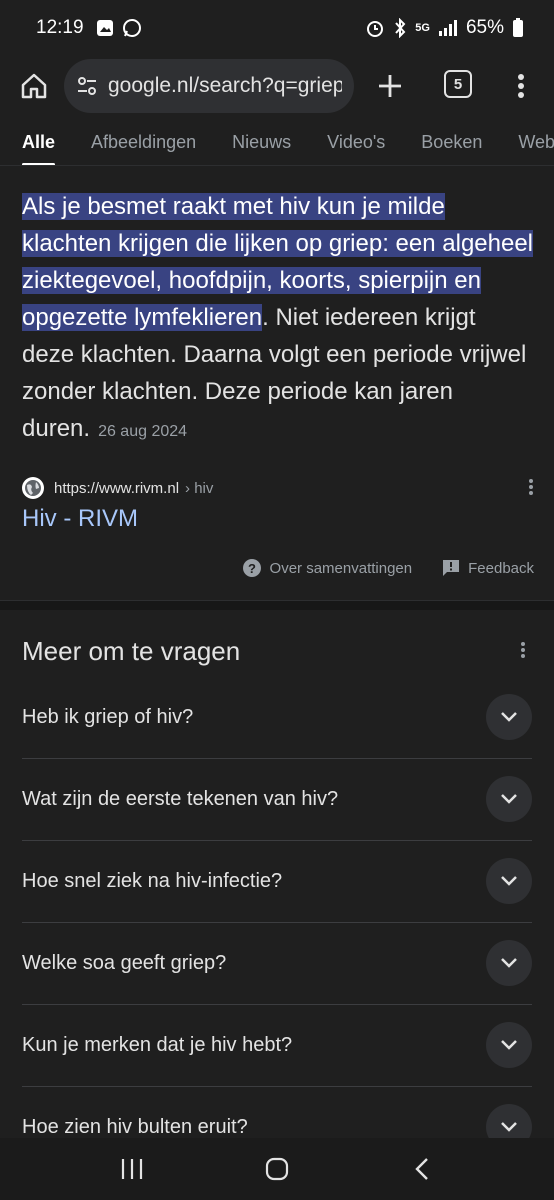 This screenshot has width=554, height=1200. What do you see at coordinates (536, 142) in the screenshot?
I see `tab-web: Web` at bounding box center [536, 142].